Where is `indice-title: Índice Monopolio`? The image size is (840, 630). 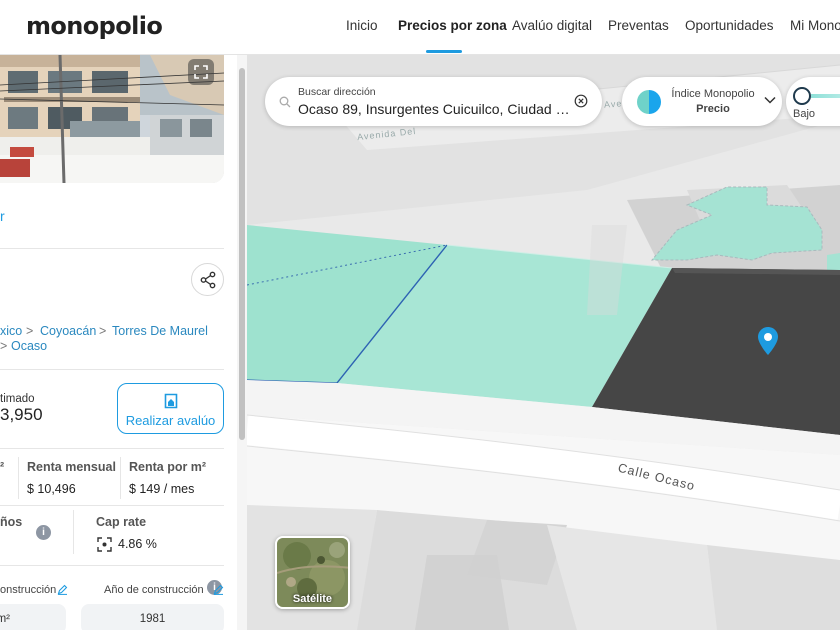 indice-title: Índice Monopolio is located at coordinates (713, 94).